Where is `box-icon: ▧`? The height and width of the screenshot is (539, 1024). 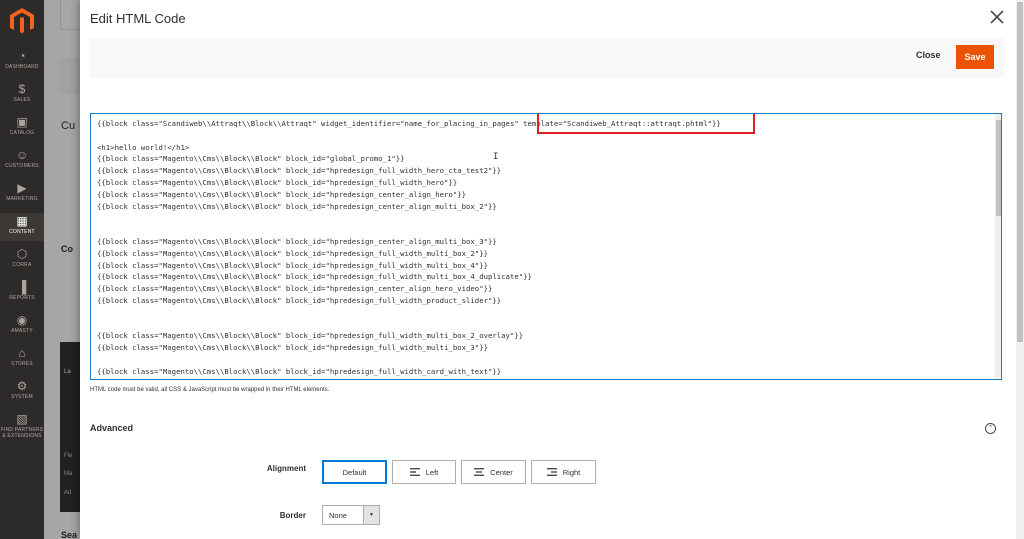
box-icon: ▧ is located at coordinates (22, 419).